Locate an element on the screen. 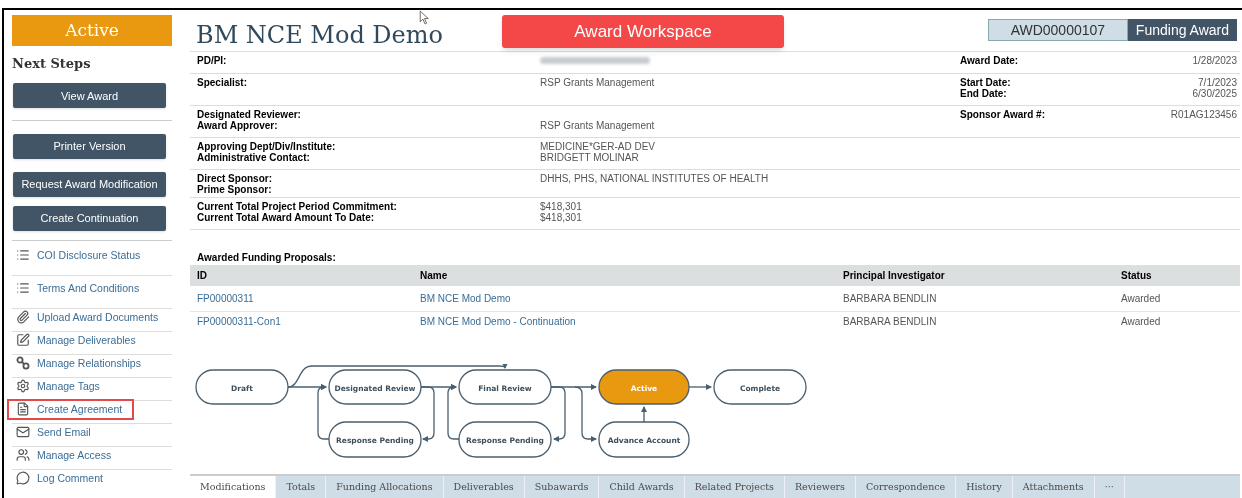 This screenshot has height=498, width=1242. section-title: Awarded Funding Proposals: is located at coordinates (267, 258).